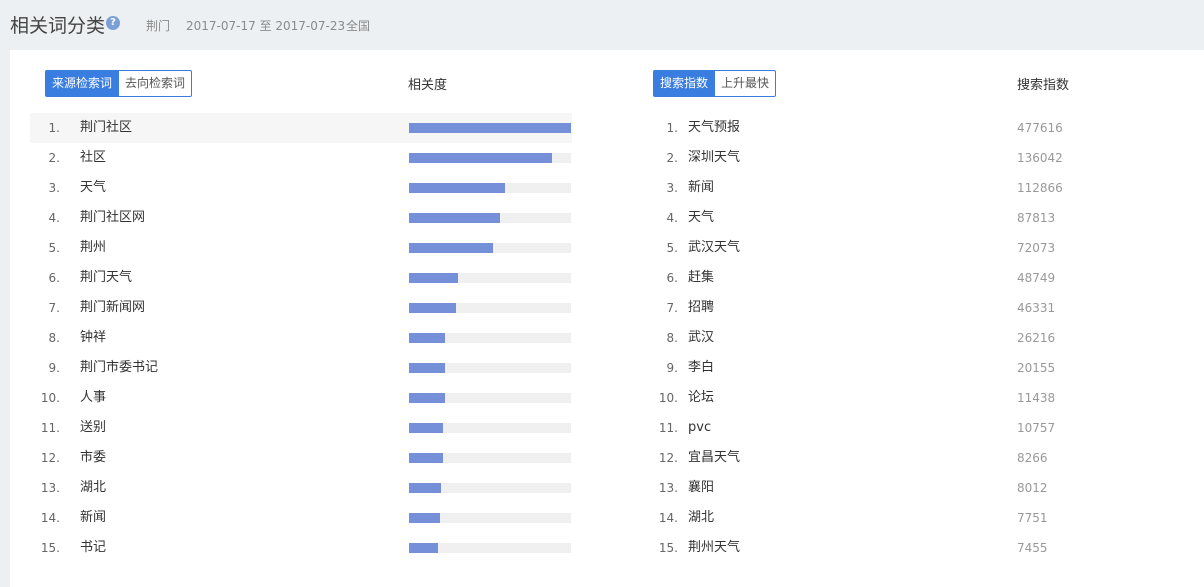 Image resolution: width=1204 pixels, height=587 pixels. What do you see at coordinates (900, 218) in the screenshot?
I see `list-item: 4. 天气 87813` at bounding box center [900, 218].